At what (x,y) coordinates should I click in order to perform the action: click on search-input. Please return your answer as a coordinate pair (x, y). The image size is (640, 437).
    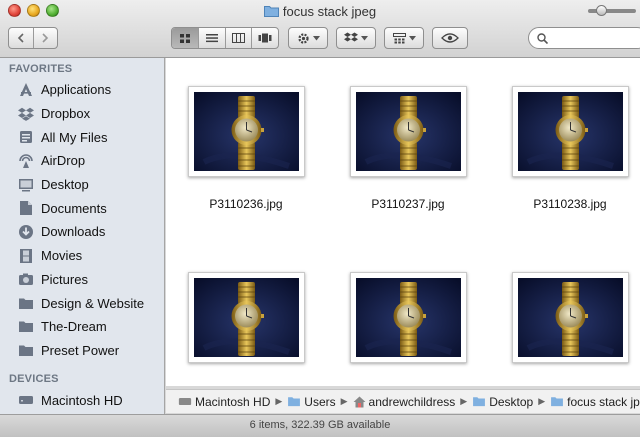
    Looking at the image, I should click on (596, 38).